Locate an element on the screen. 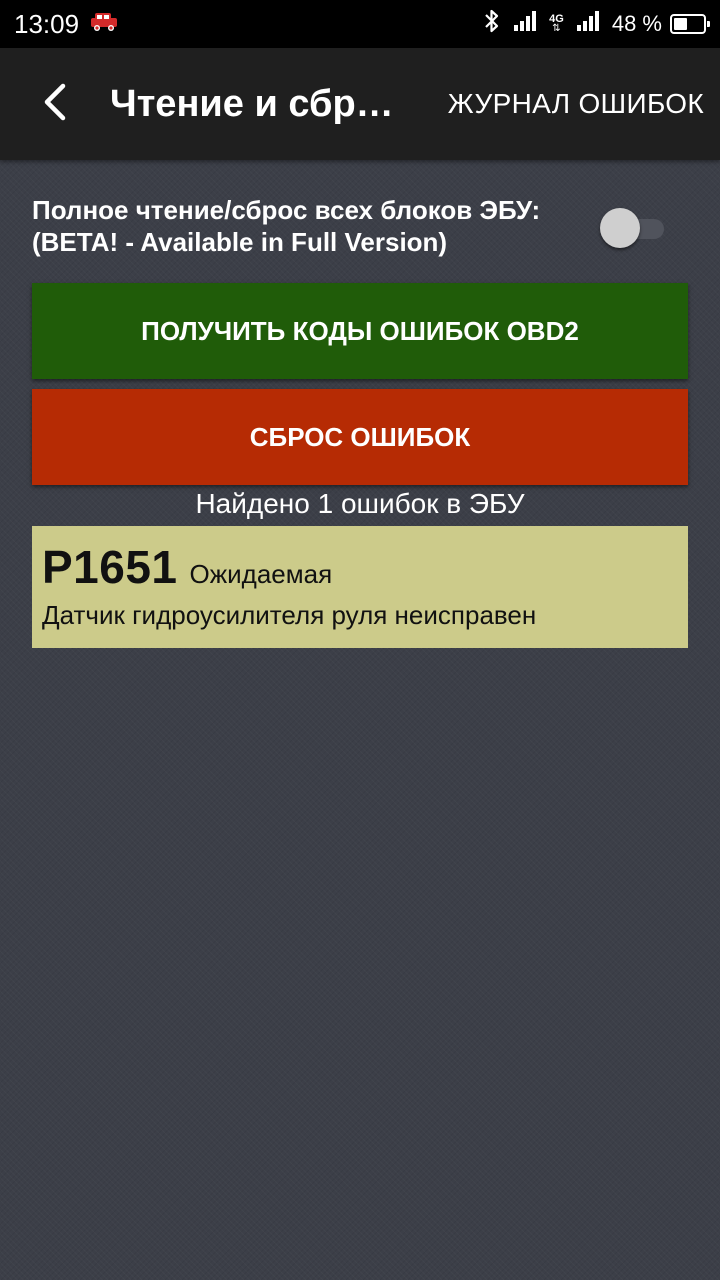 The height and width of the screenshot is (1280, 720). error-code: P1651 is located at coordinates (110, 567).